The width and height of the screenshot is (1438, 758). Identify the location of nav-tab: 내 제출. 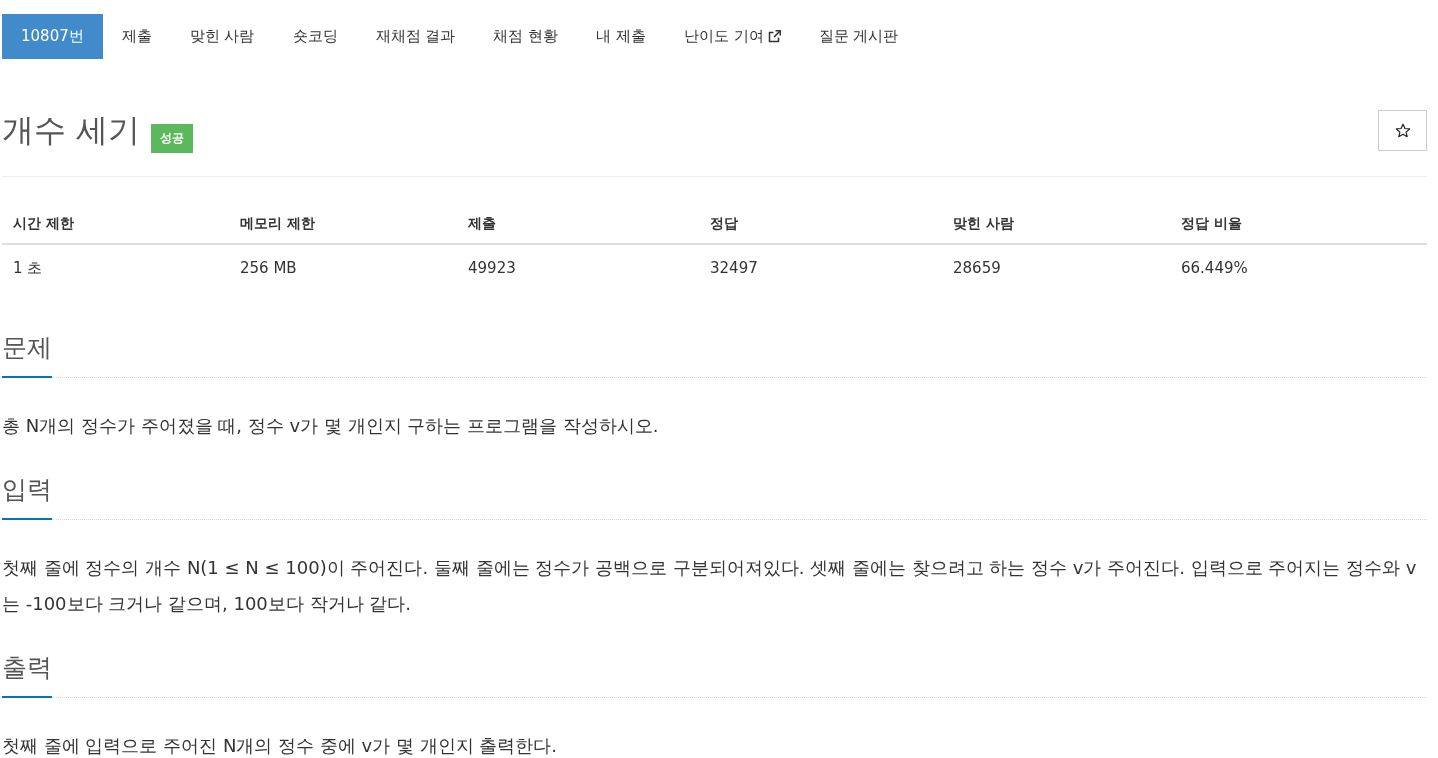
(621, 36).